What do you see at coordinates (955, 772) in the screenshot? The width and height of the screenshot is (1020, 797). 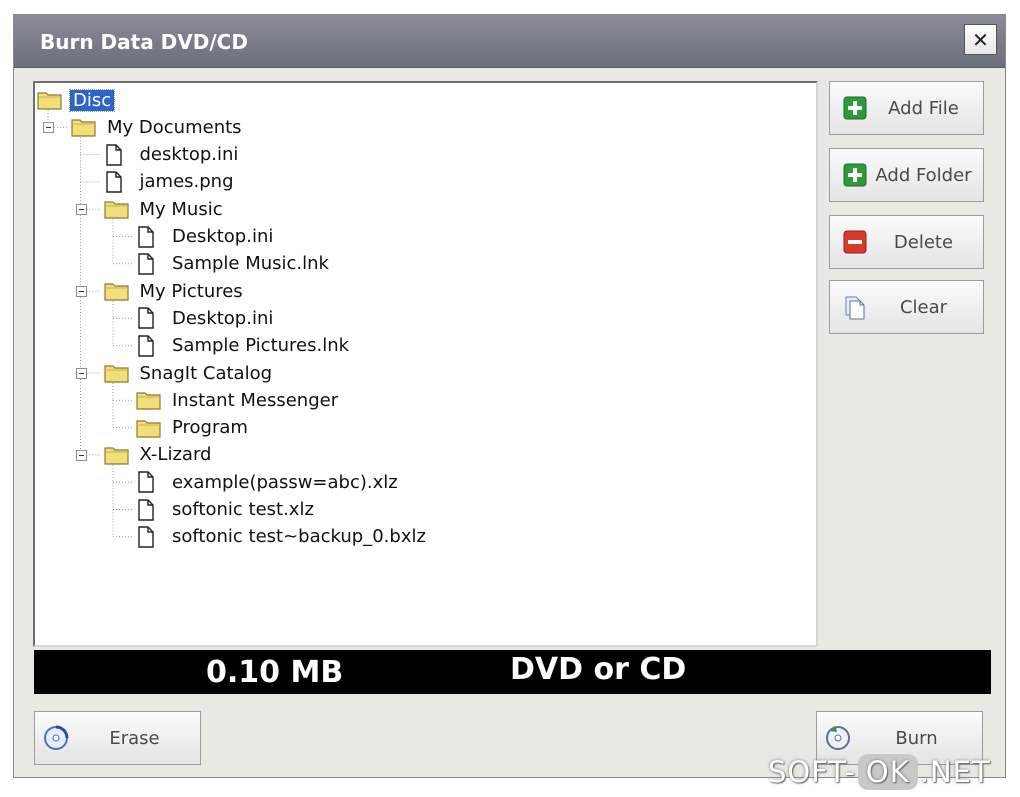 I see `watermark-right: .NET` at bounding box center [955, 772].